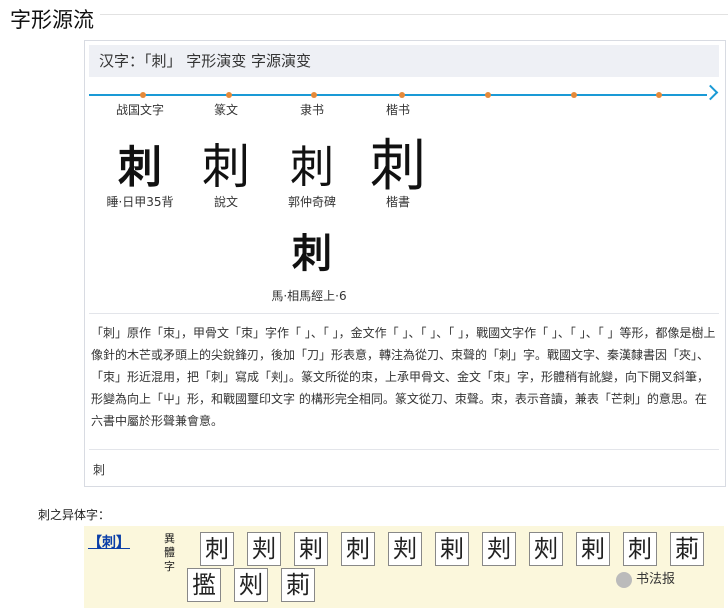  Describe the element at coordinates (312, 167) in the screenshot. I see `glyph-clerical: 刺` at that location.